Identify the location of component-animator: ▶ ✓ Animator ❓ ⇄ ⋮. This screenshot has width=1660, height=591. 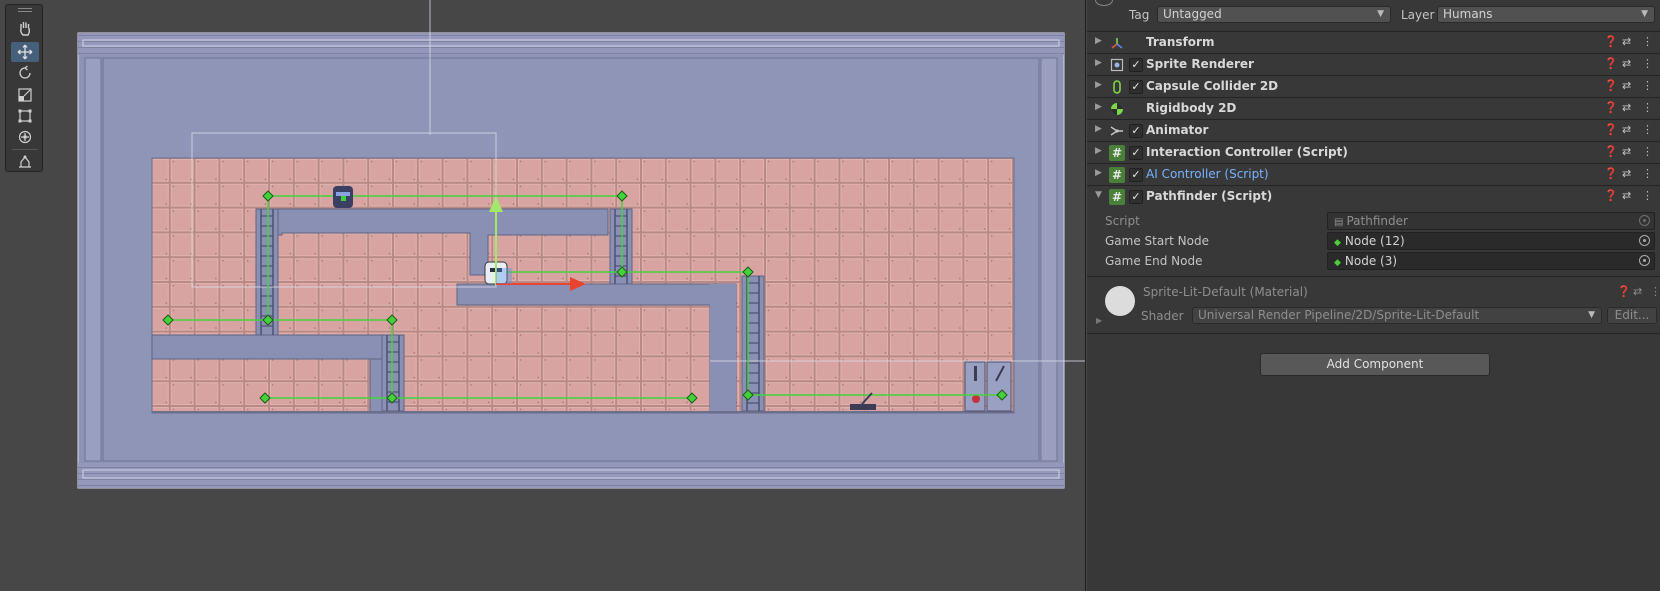
(1373, 131).